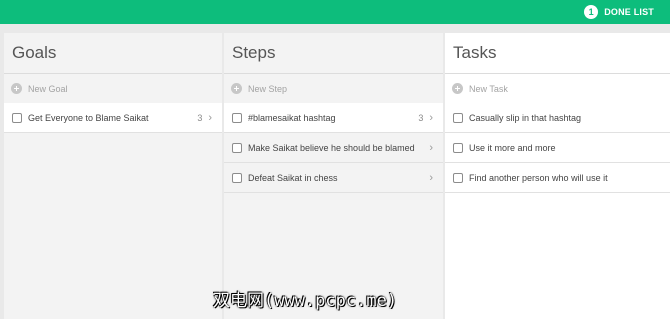 The image size is (670, 319). Describe the element at coordinates (512, 147) in the screenshot. I see `task-item-label: Use it more and more` at that location.